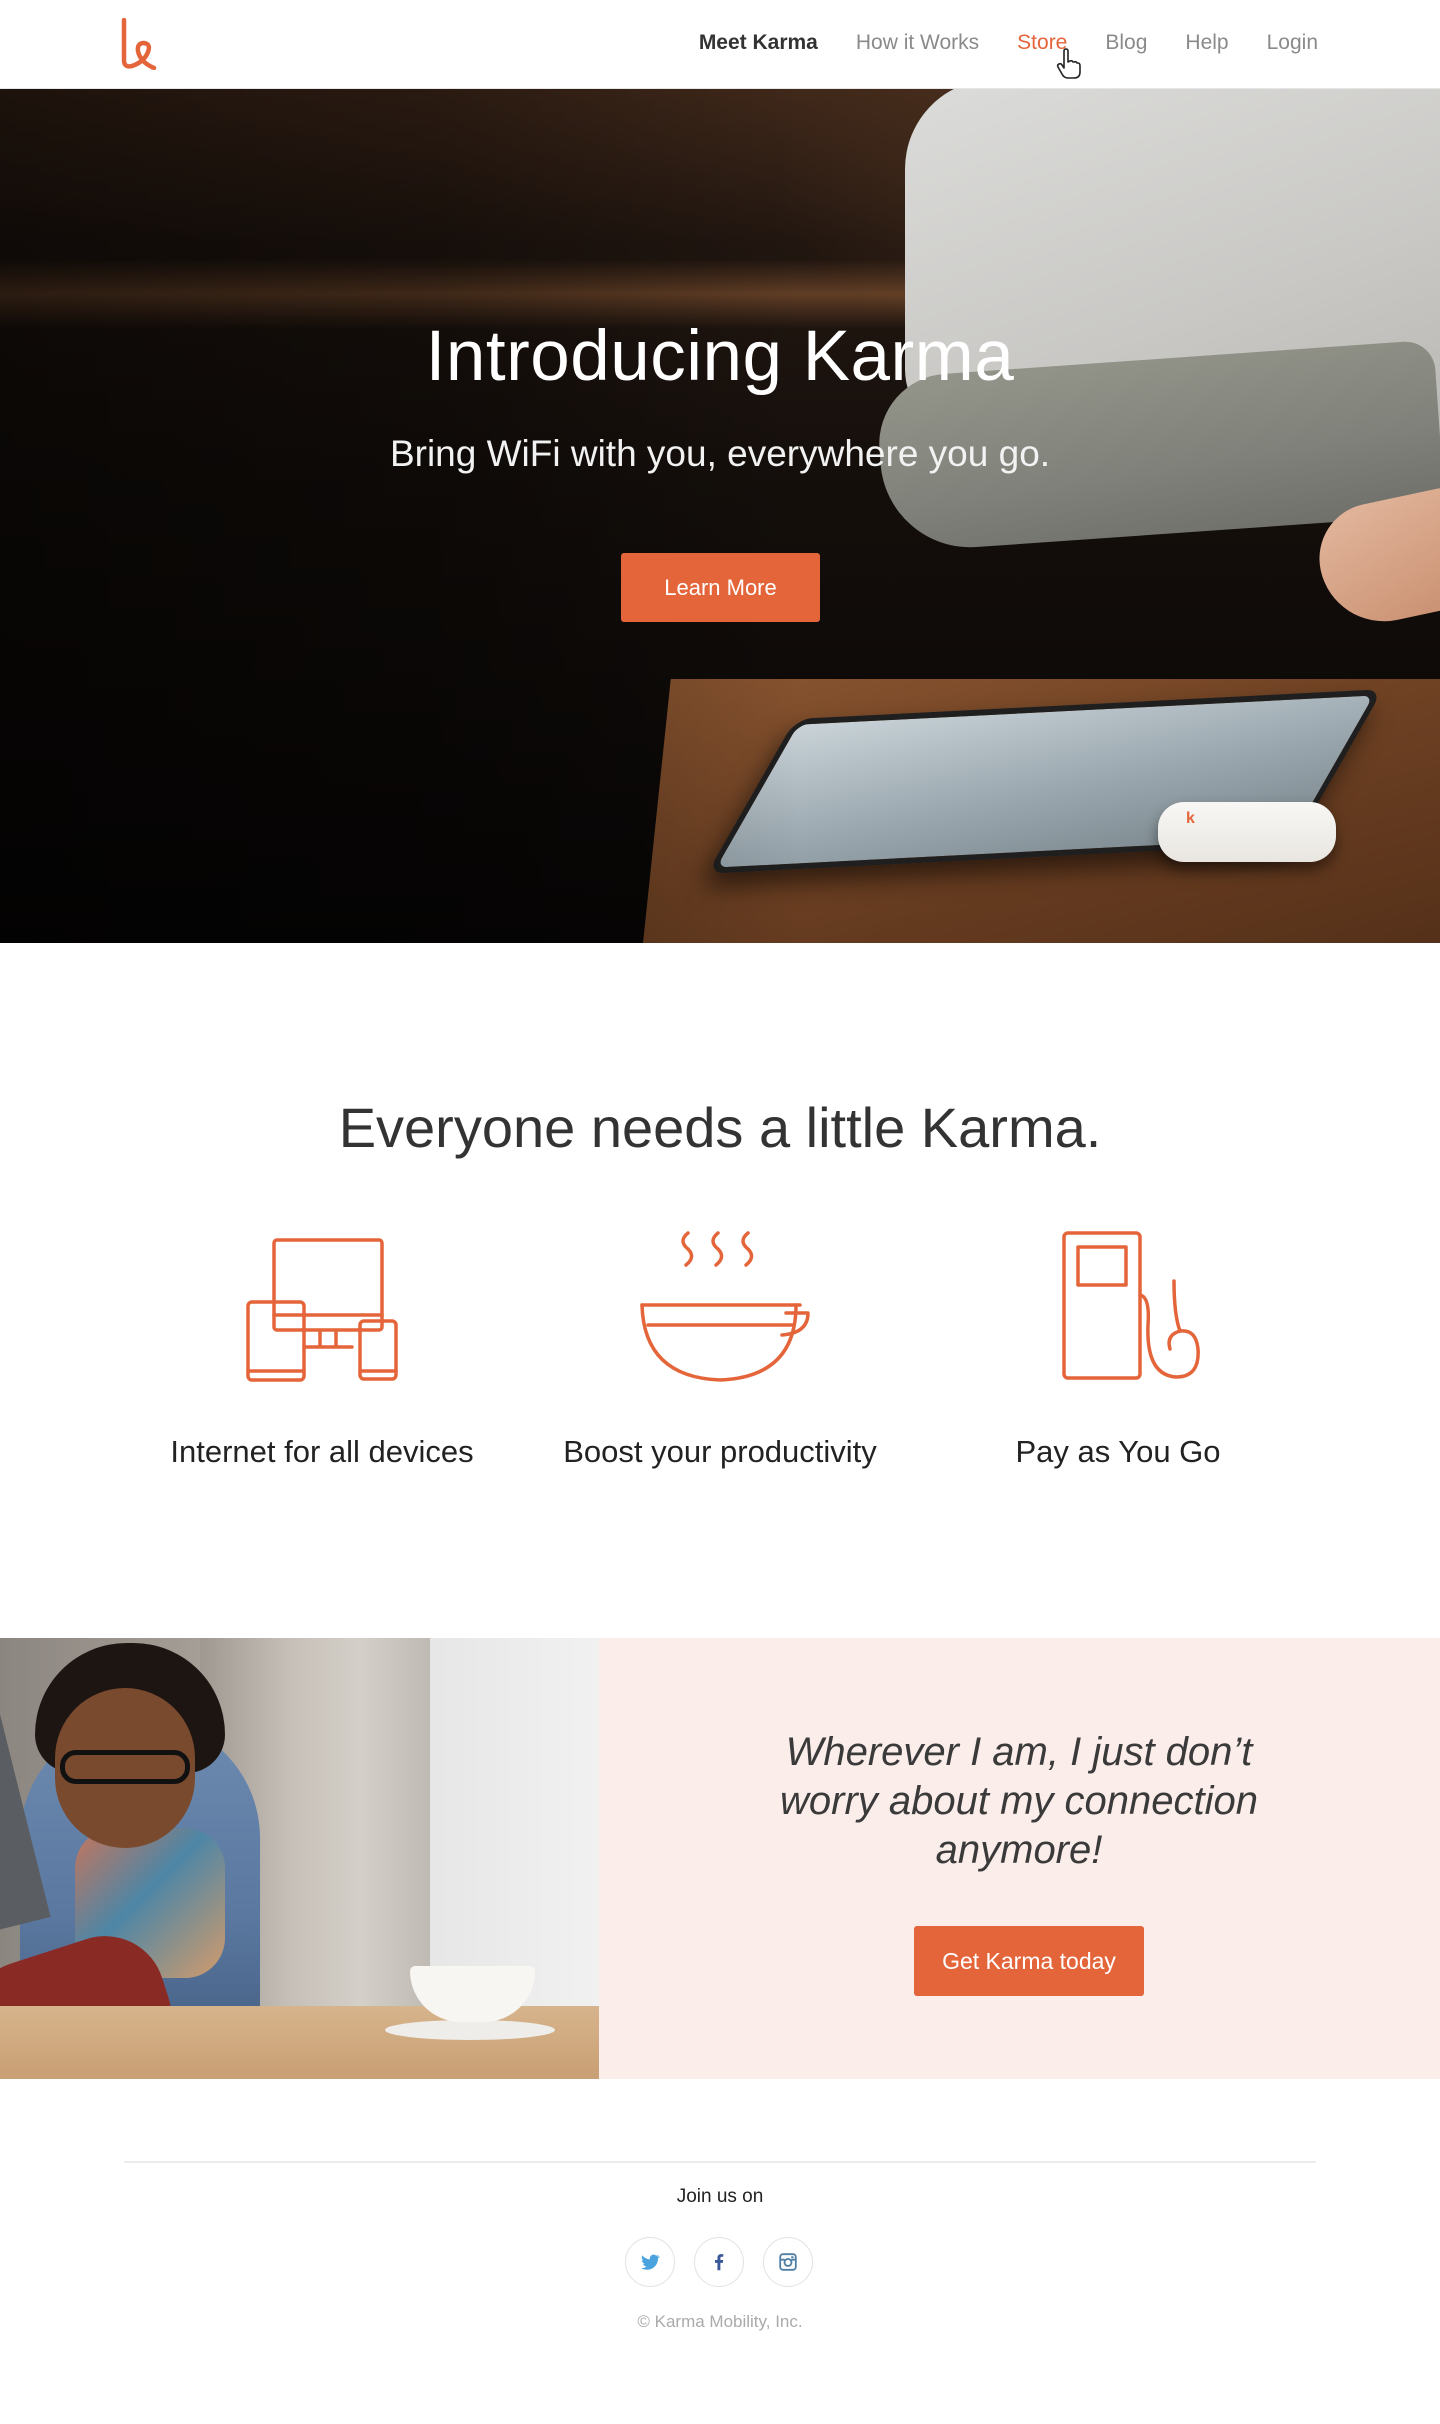 This screenshot has height=2424, width=1440. Describe the element at coordinates (322, 1310) in the screenshot. I see `devices-icon` at that location.